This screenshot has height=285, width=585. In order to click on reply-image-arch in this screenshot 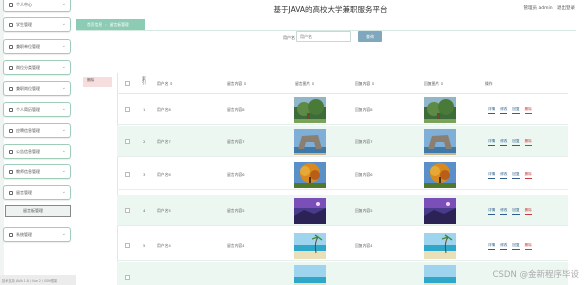, I will do `click(440, 142)`.